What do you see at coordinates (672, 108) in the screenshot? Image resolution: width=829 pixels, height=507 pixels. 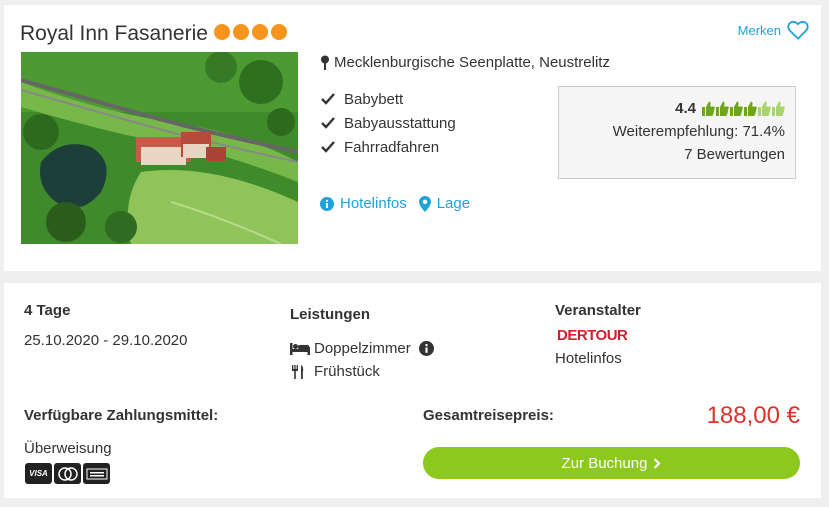 I see `rating-line: 4.4` at bounding box center [672, 108].